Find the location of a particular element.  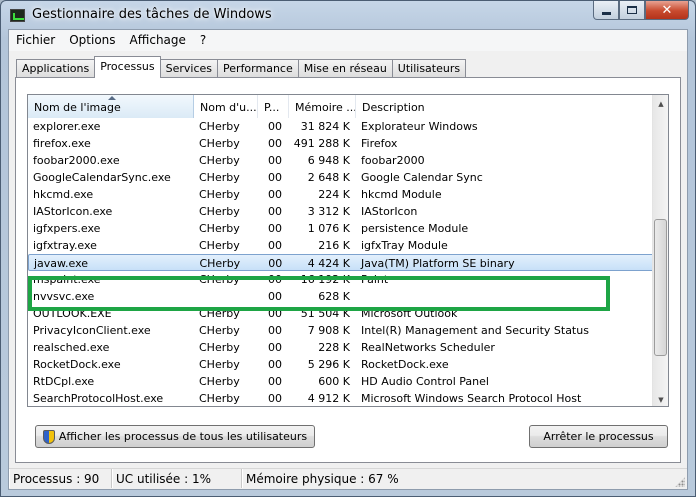

cell-description: Microsoft Windows Search Protocol Host is located at coordinates (471, 398).